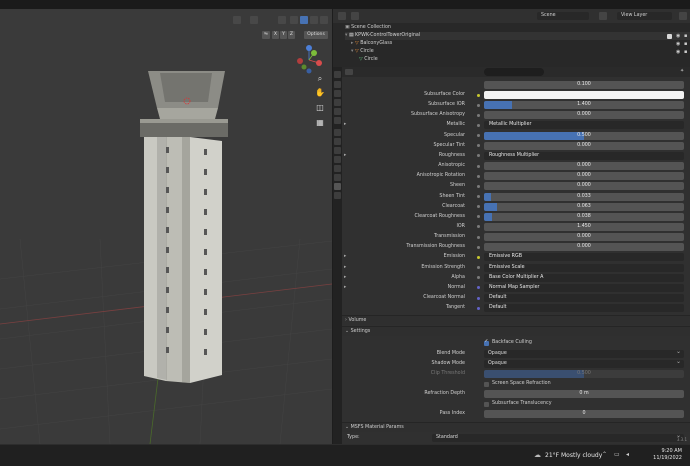 This screenshot has width=690, height=466. Describe the element at coordinates (337, 159) in the screenshot. I see `physics-tab-icon` at that location.